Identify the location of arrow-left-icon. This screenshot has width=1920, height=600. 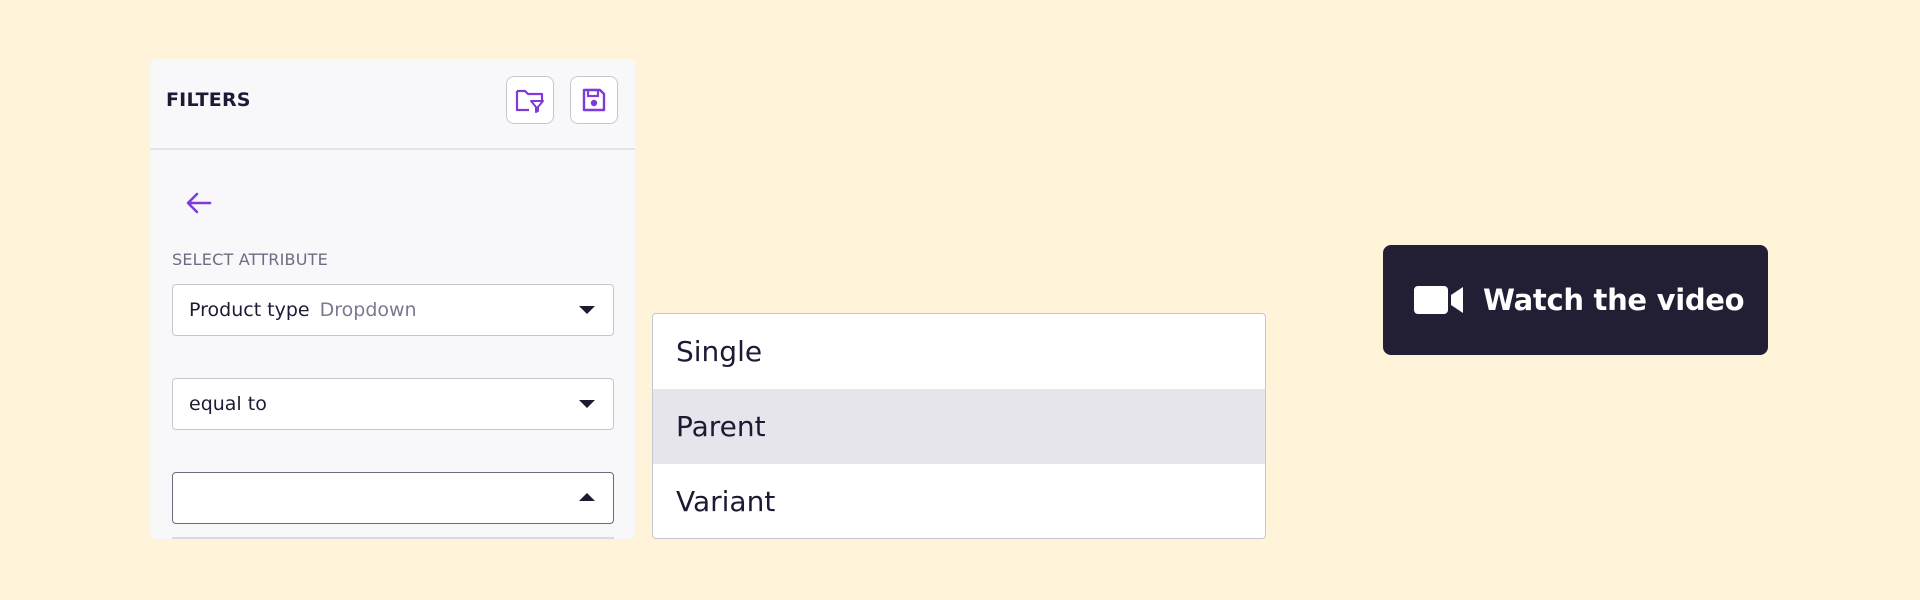
(199, 203).